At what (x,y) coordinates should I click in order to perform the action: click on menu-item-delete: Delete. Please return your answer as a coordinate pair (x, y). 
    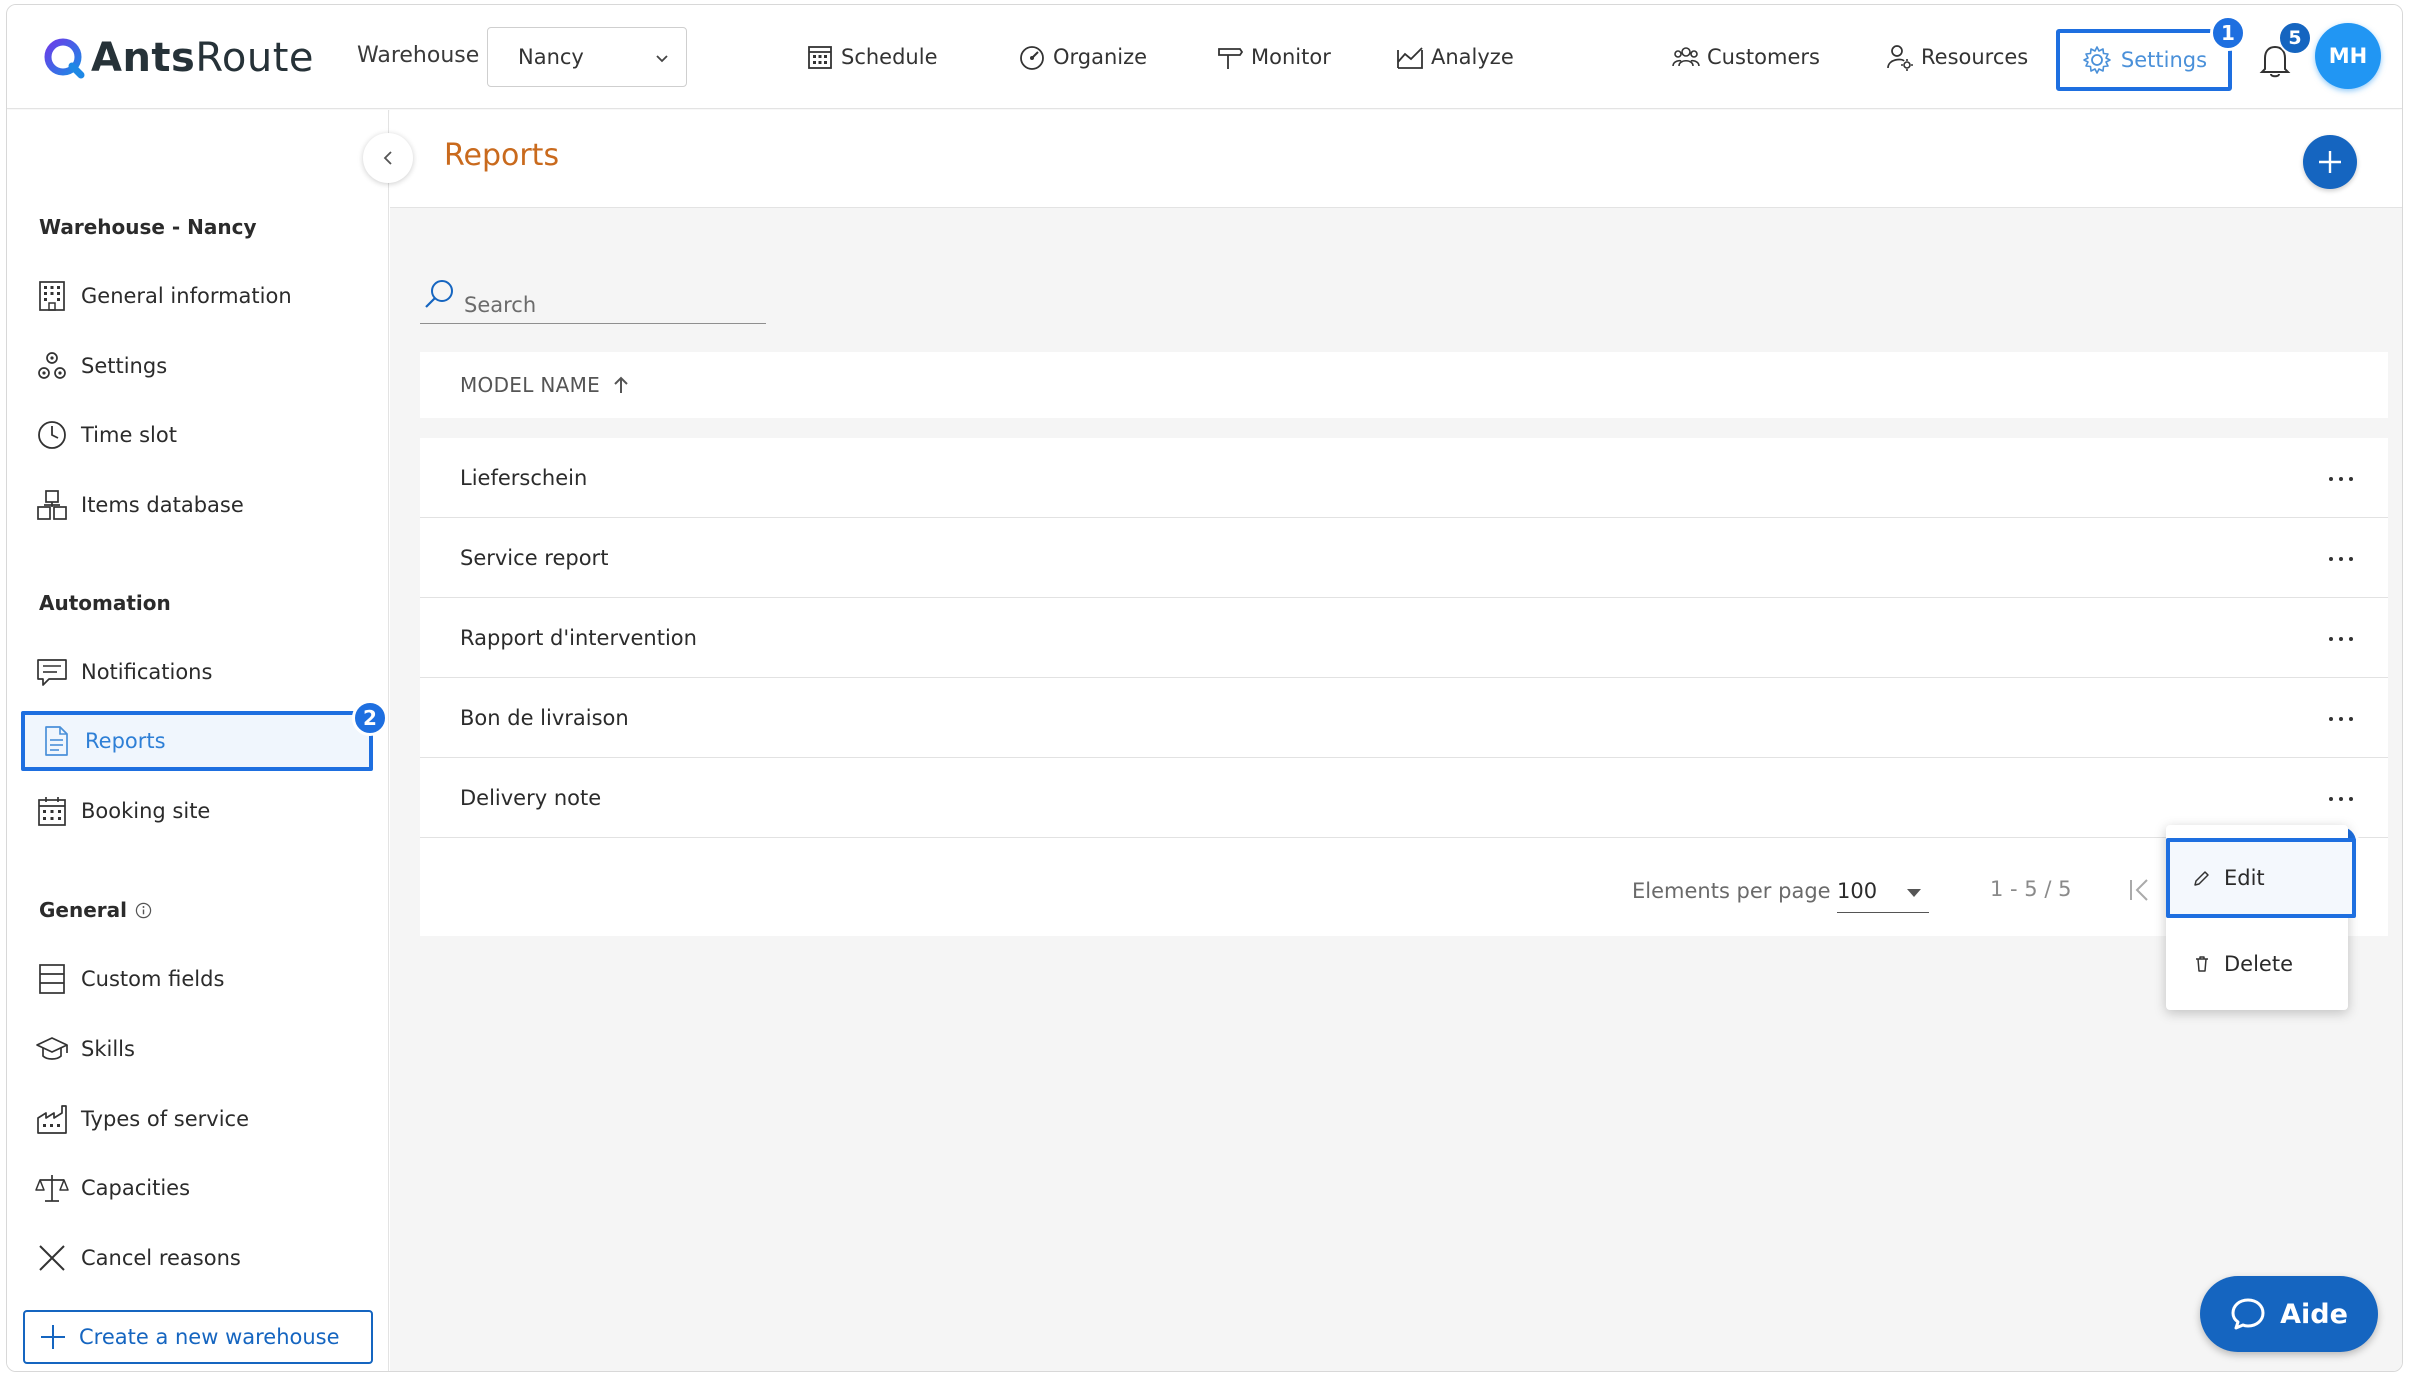
    Looking at the image, I should click on (2257, 964).